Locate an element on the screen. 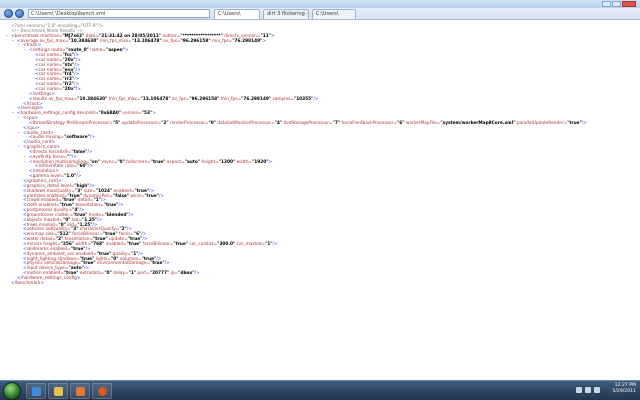  xml-token: "1200" is located at coordinates (227, 162).